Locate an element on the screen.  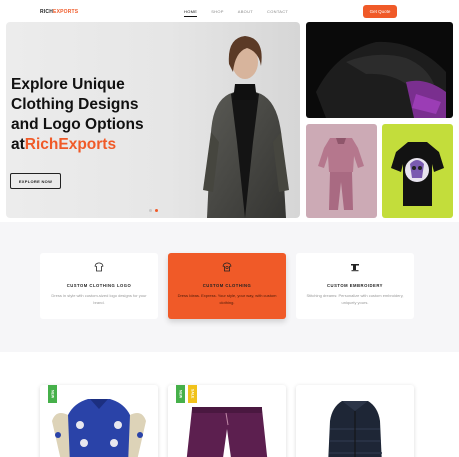
nav-item-contact: CONTACT is located at coordinates (277, 11).